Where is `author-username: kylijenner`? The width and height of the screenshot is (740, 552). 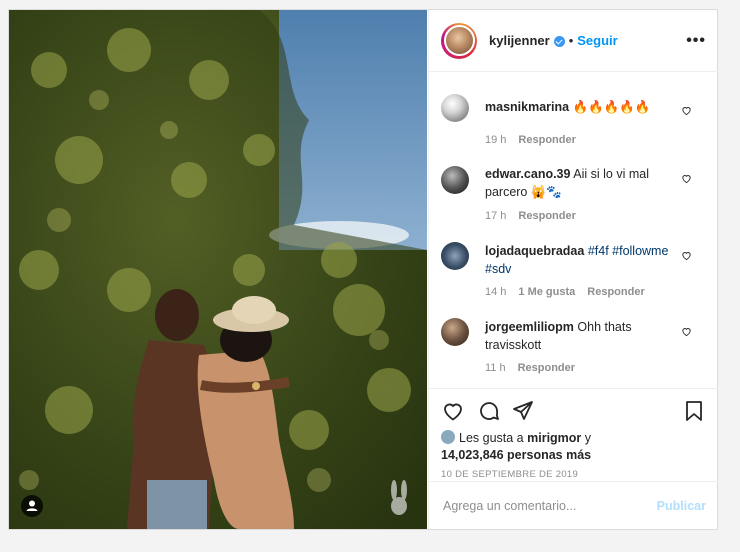 author-username: kylijenner is located at coordinates (519, 40).